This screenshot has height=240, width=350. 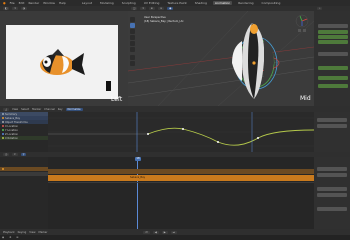 What do you see at coordinates (60, 109) in the screenshot?
I see `graph-menu-key: Key` at bounding box center [60, 109].